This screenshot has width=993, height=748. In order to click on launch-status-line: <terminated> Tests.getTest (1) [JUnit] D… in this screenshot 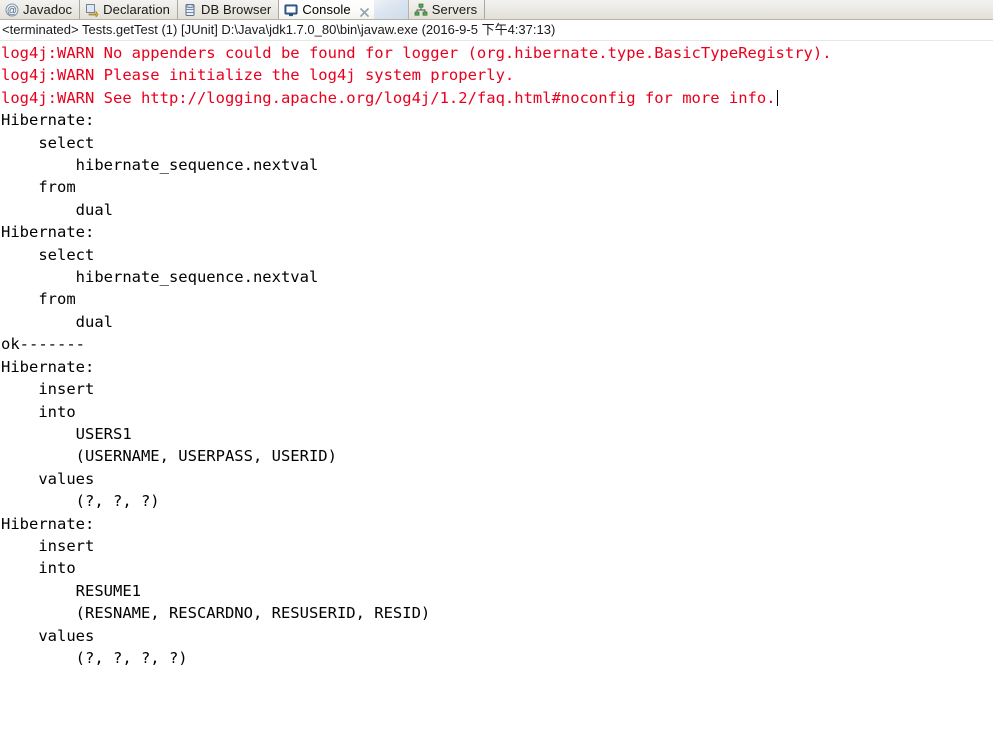, I will do `click(496, 30)`.